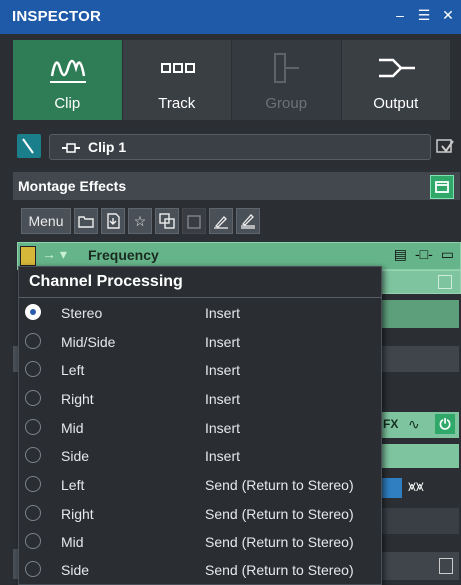 This screenshot has width=461, height=585. I want to click on divider, so click(200, 297).